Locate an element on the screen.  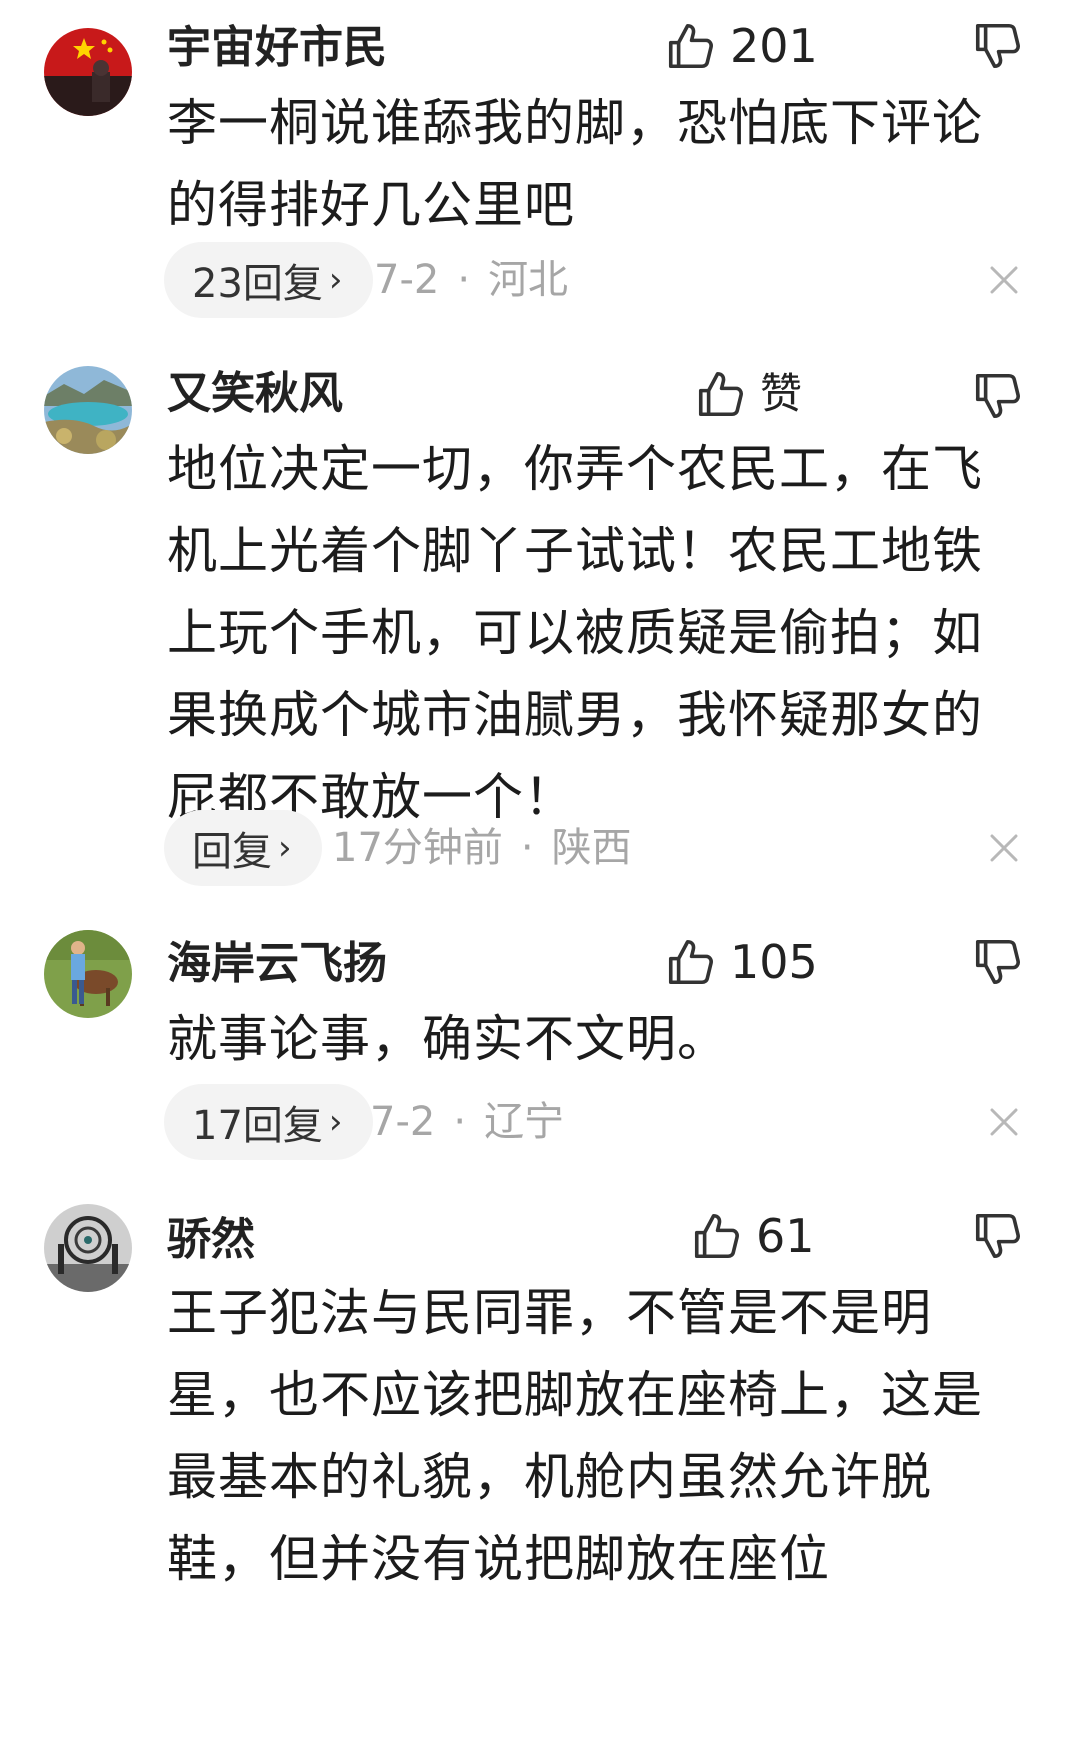
username: 宇宙好市民 is located at coordinates (277, 48).